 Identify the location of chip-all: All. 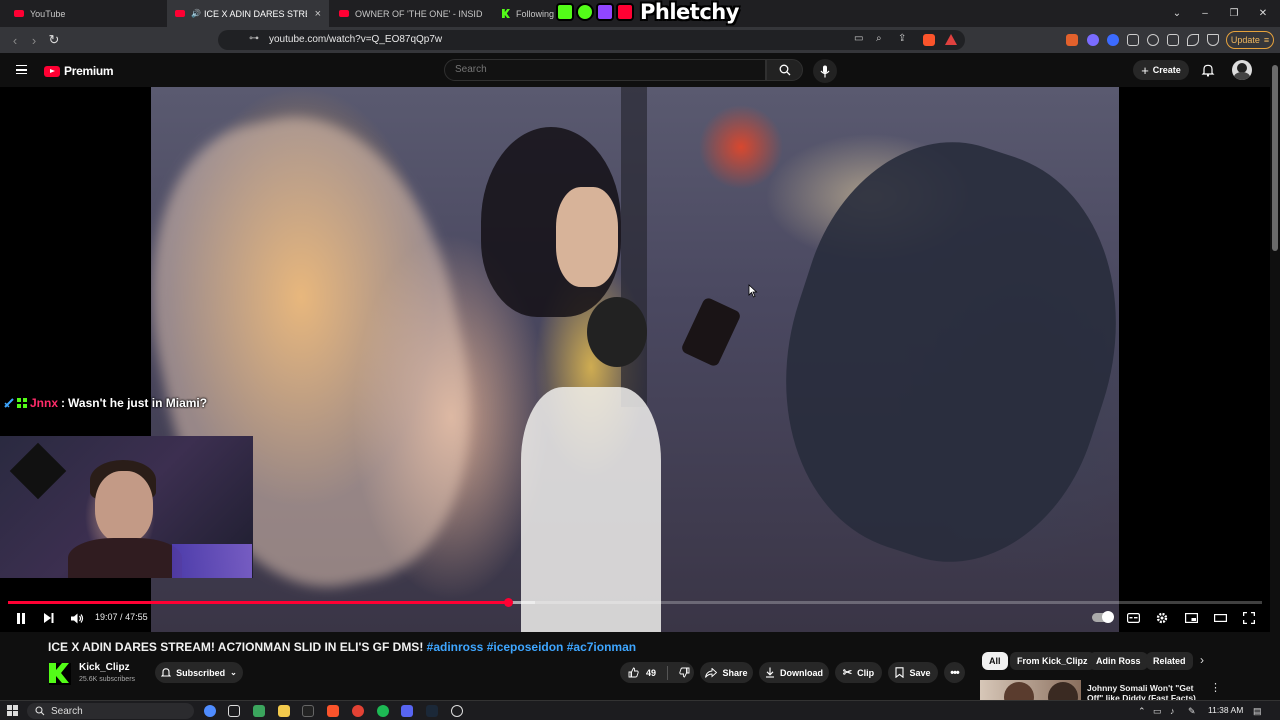
(995, 661).